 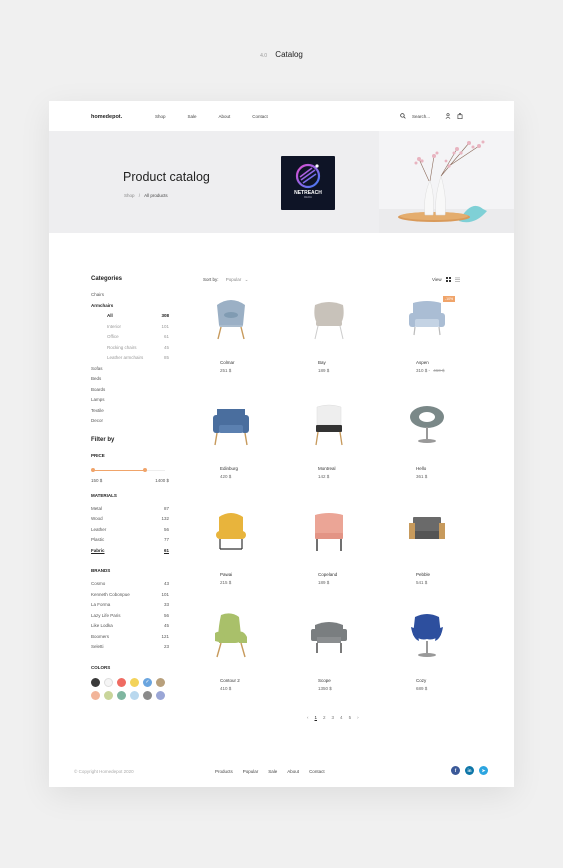 I want to click on product-card: Montreal 142 $, so click(x=327, y=447).